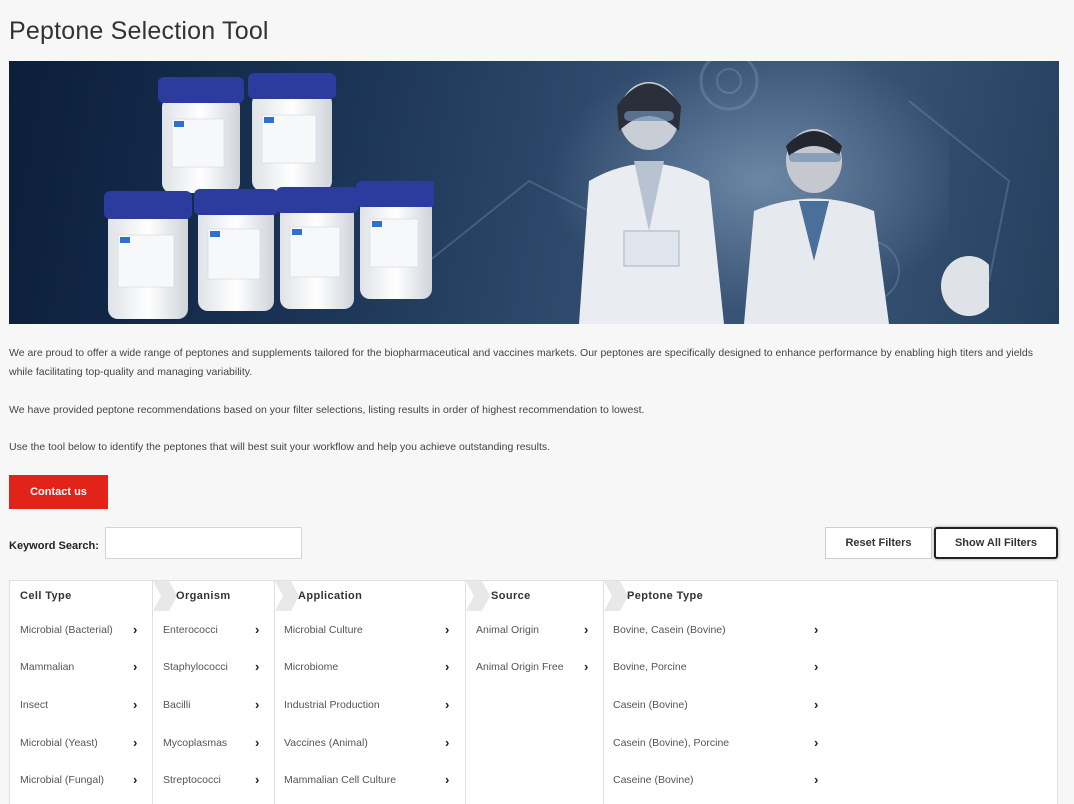 This screenshot has height=804, width=1074. Describe the element at coordinates (66, 630) in the screenshot. I see `filter-item-label: Microbial (Bacterial)` at that location.